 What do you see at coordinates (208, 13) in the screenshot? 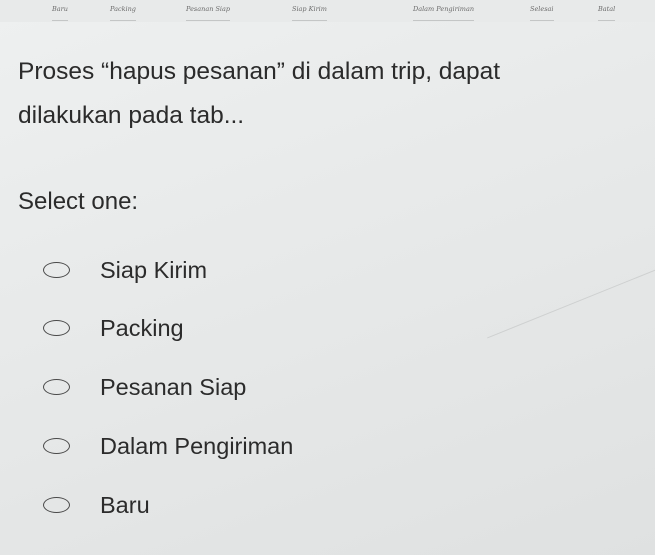
I see `tab-pesanan-siap: Pesanan Siap` at bounding box center [208, 13].